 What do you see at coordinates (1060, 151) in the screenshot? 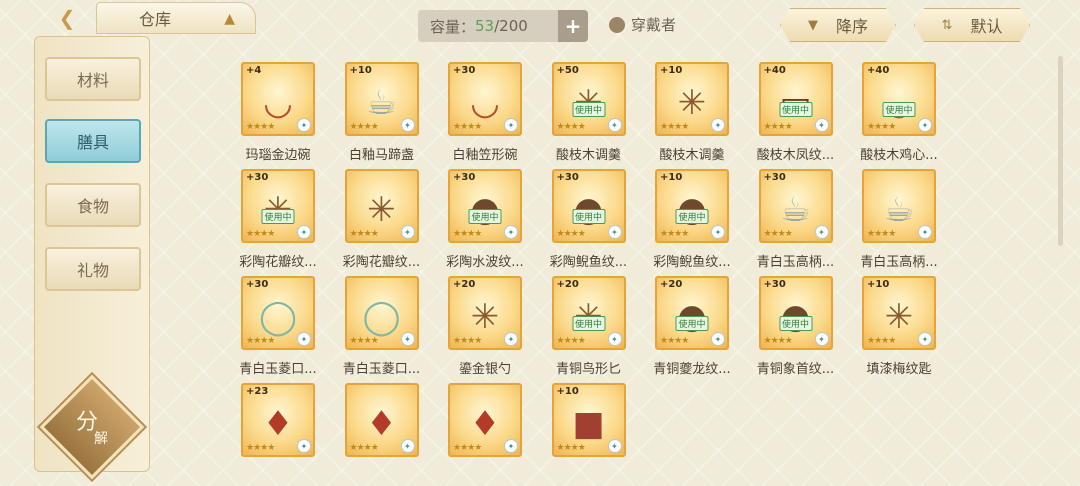
I see `scrollbar` at bounding box center [1060, 151].